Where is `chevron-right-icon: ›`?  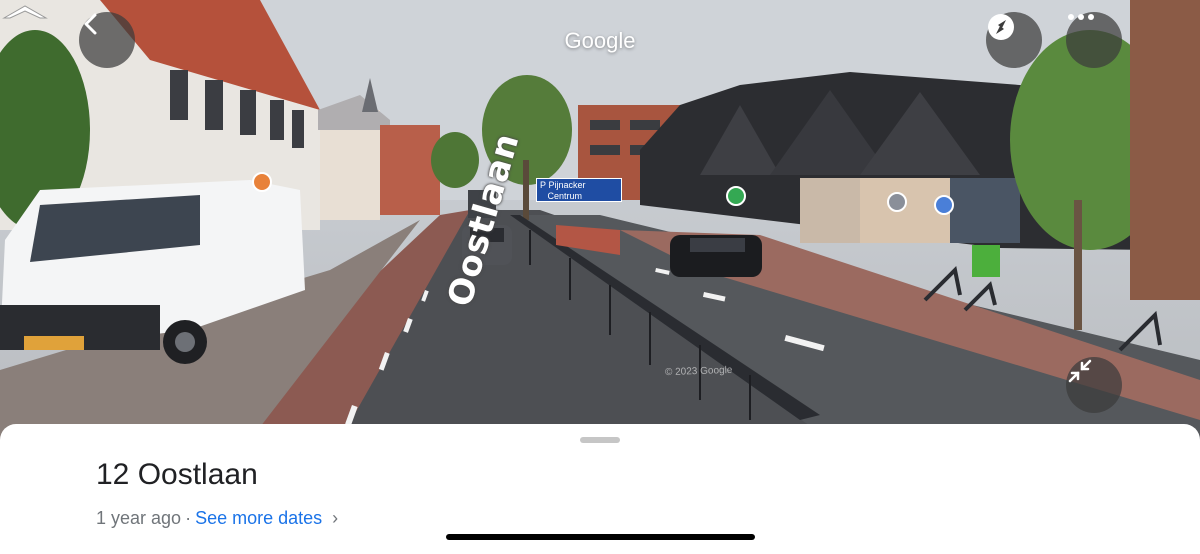 chevron-right-icon: › is located at coordinates (335, 518).